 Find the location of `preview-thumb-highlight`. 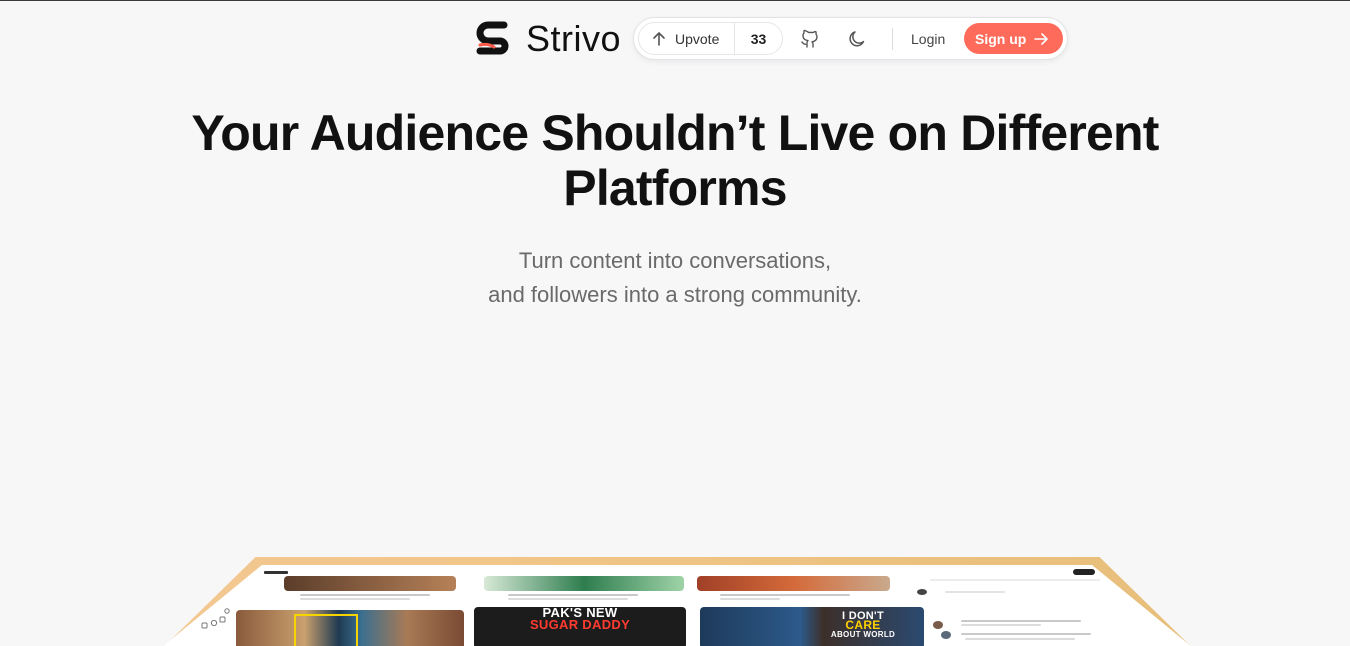

preview-thumb-highlight is located at coordinates (326, 630).